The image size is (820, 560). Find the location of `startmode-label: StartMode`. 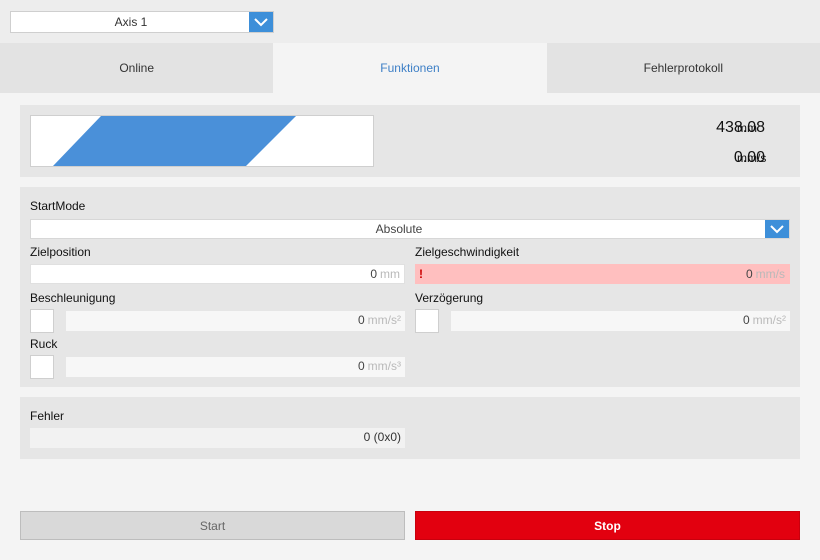

startmode-label: StartMode is located at coordinates (58, 206).